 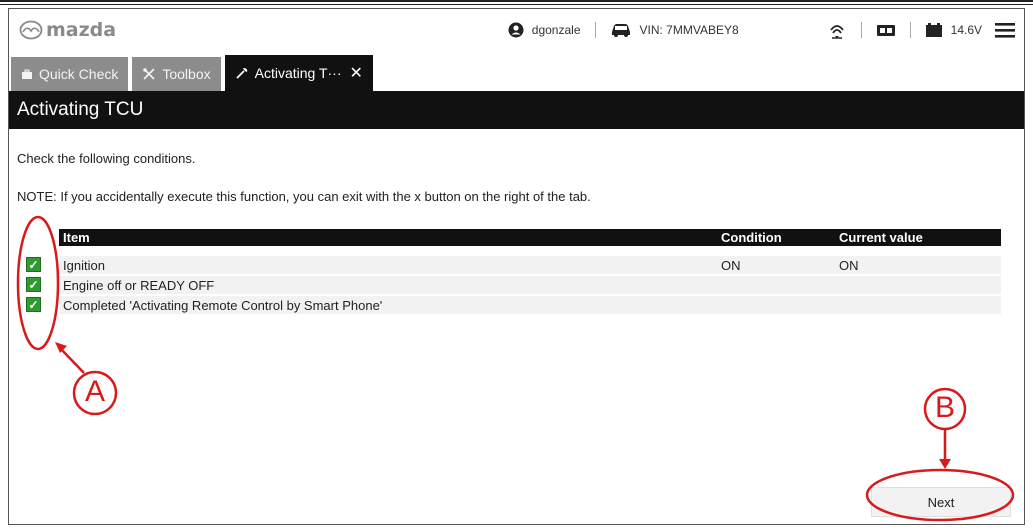 What do you see at coordinates (84, 265) in the screenshot?
I see `item-name: Ignition` at bounding box center [84, 265].